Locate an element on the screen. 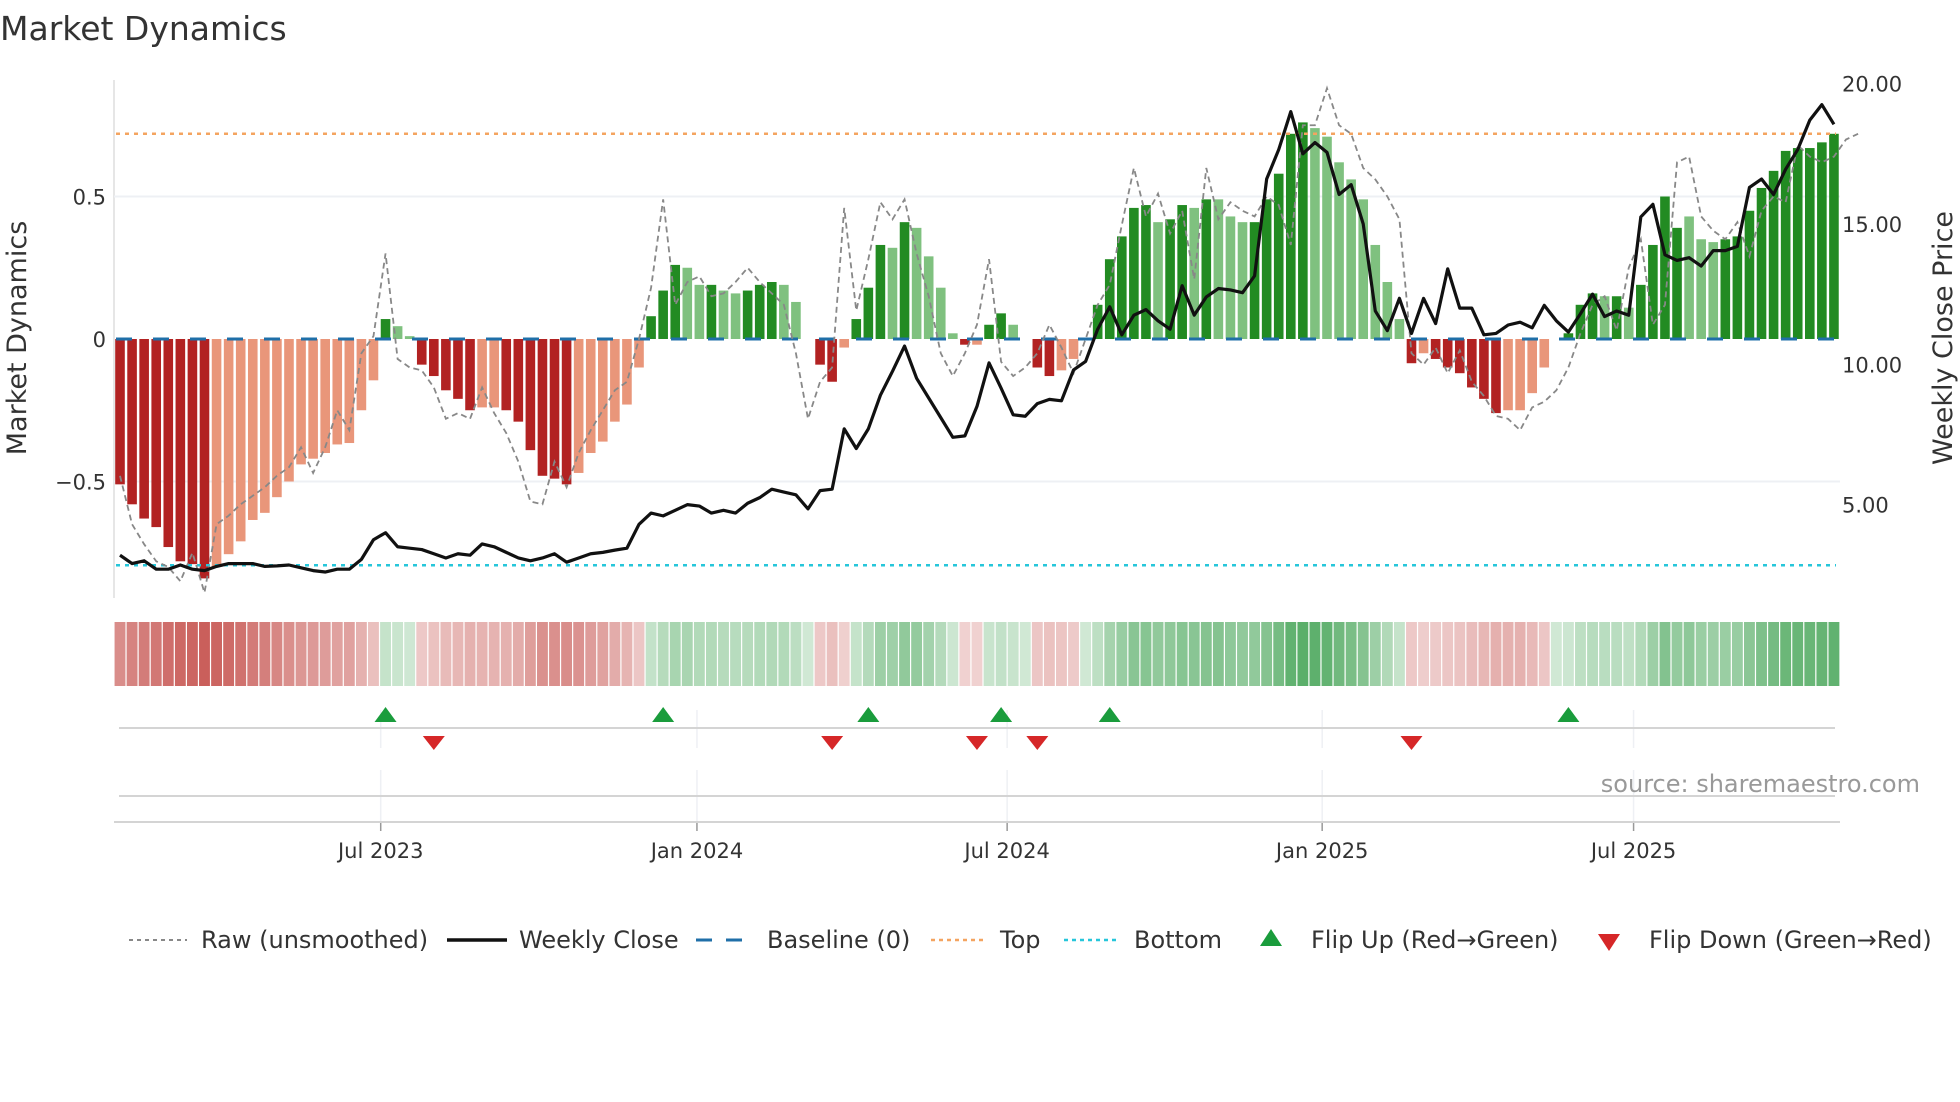  x-tick-label: Jul 2025 is located at coordinates (1632, 851).